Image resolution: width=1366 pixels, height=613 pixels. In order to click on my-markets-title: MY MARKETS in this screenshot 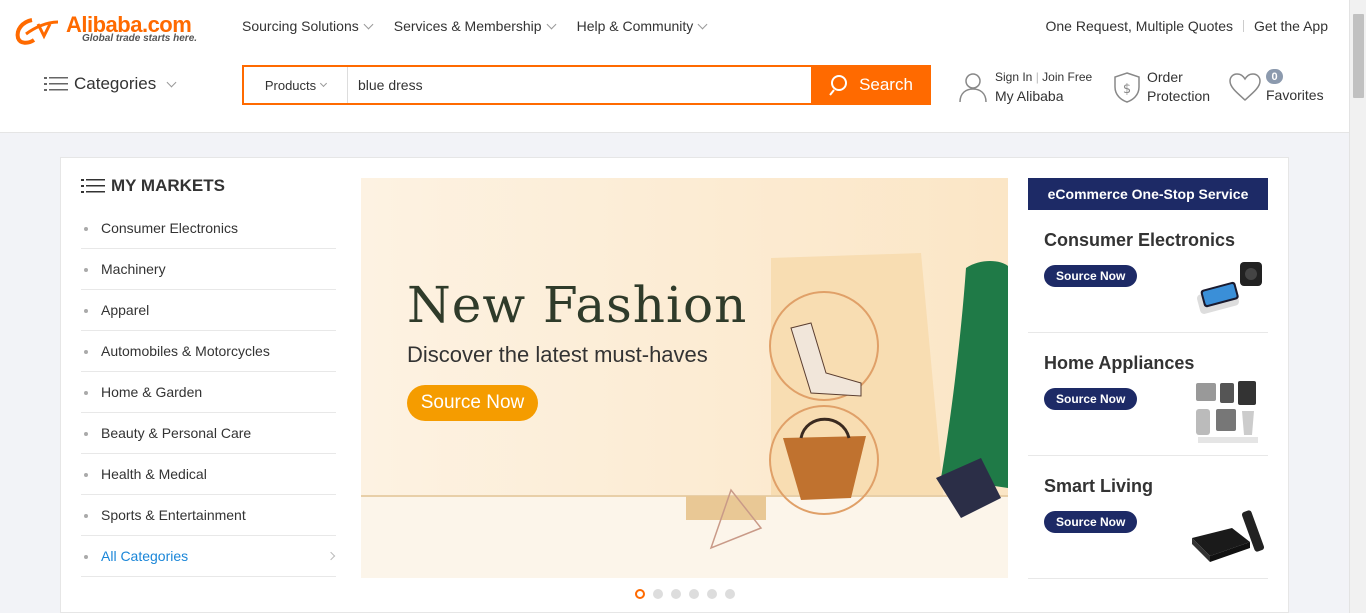, I will do `click(153, 186)`.